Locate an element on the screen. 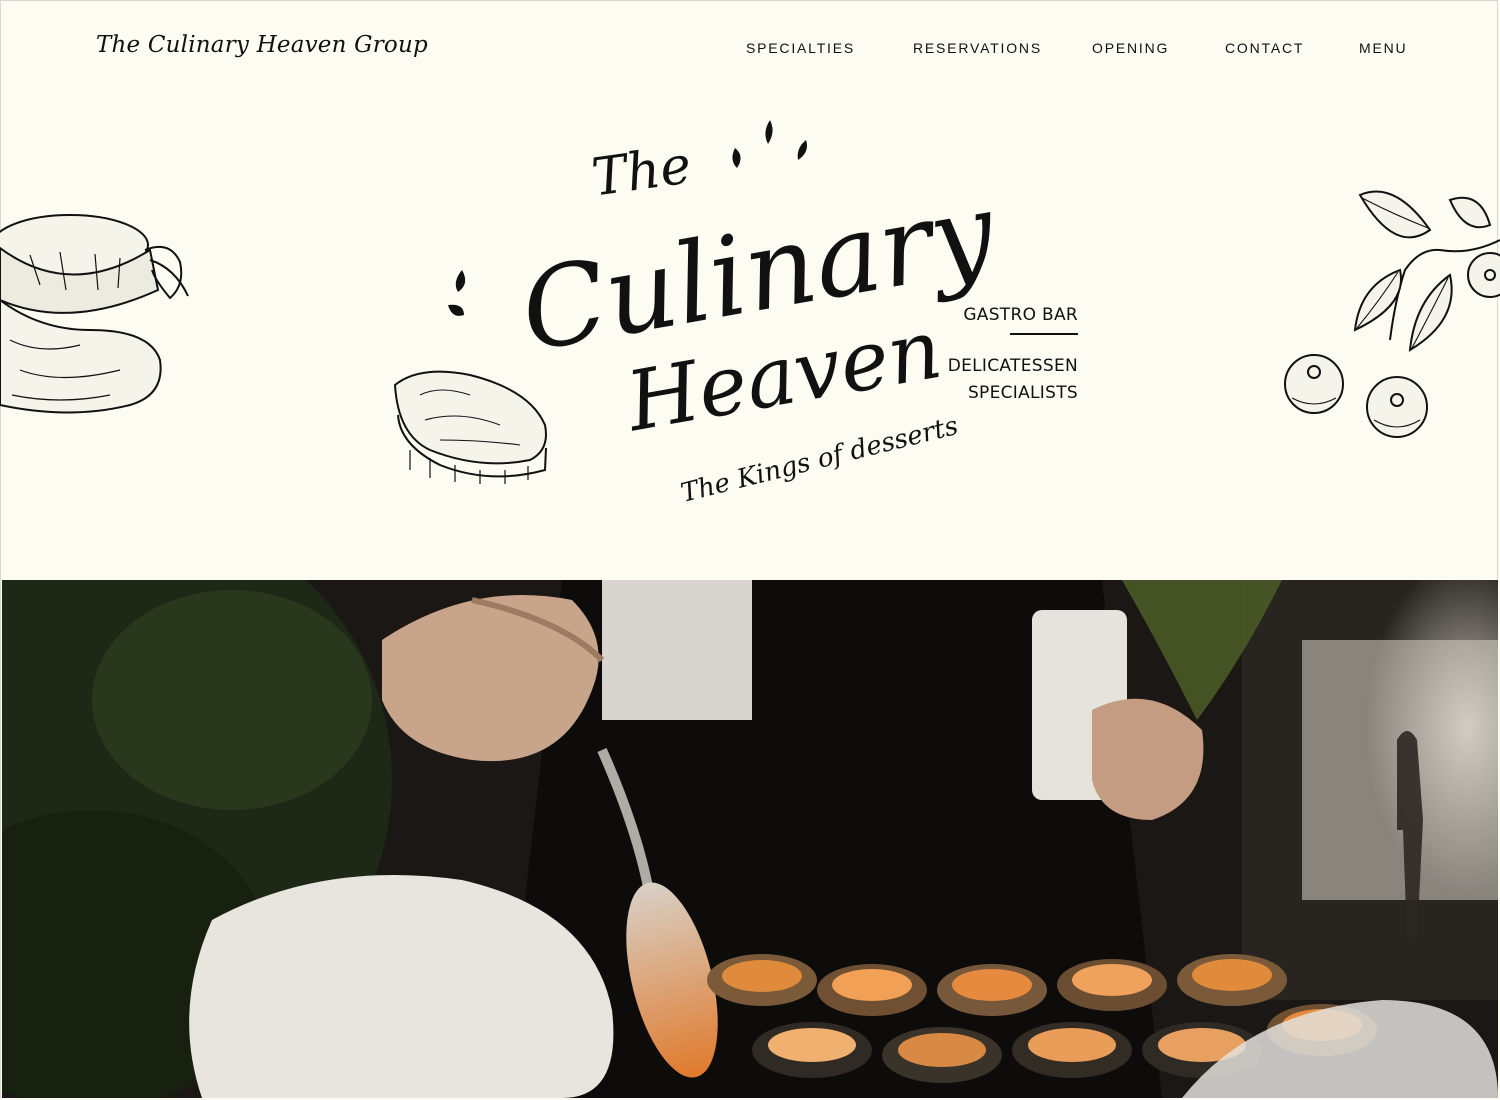 This screenshot has height=1100, width=1500. tag-specialists: SPECIALISTS is located at coordinates (1022, 392).